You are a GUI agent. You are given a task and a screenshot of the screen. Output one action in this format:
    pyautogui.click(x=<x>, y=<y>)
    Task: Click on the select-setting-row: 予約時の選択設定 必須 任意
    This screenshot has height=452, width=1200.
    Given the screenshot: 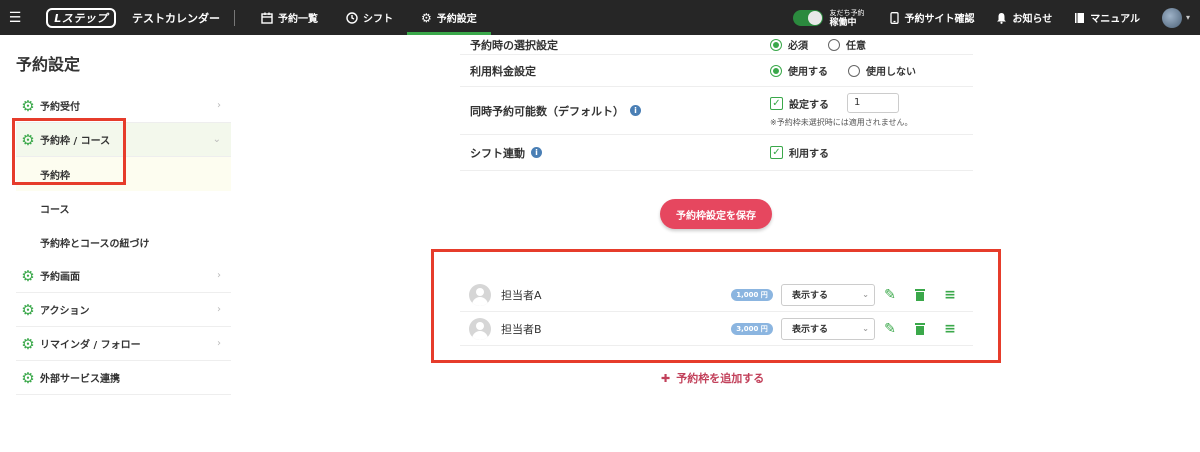 What is the action you would take?
    pyautogui.click(x=716, y=45)
    